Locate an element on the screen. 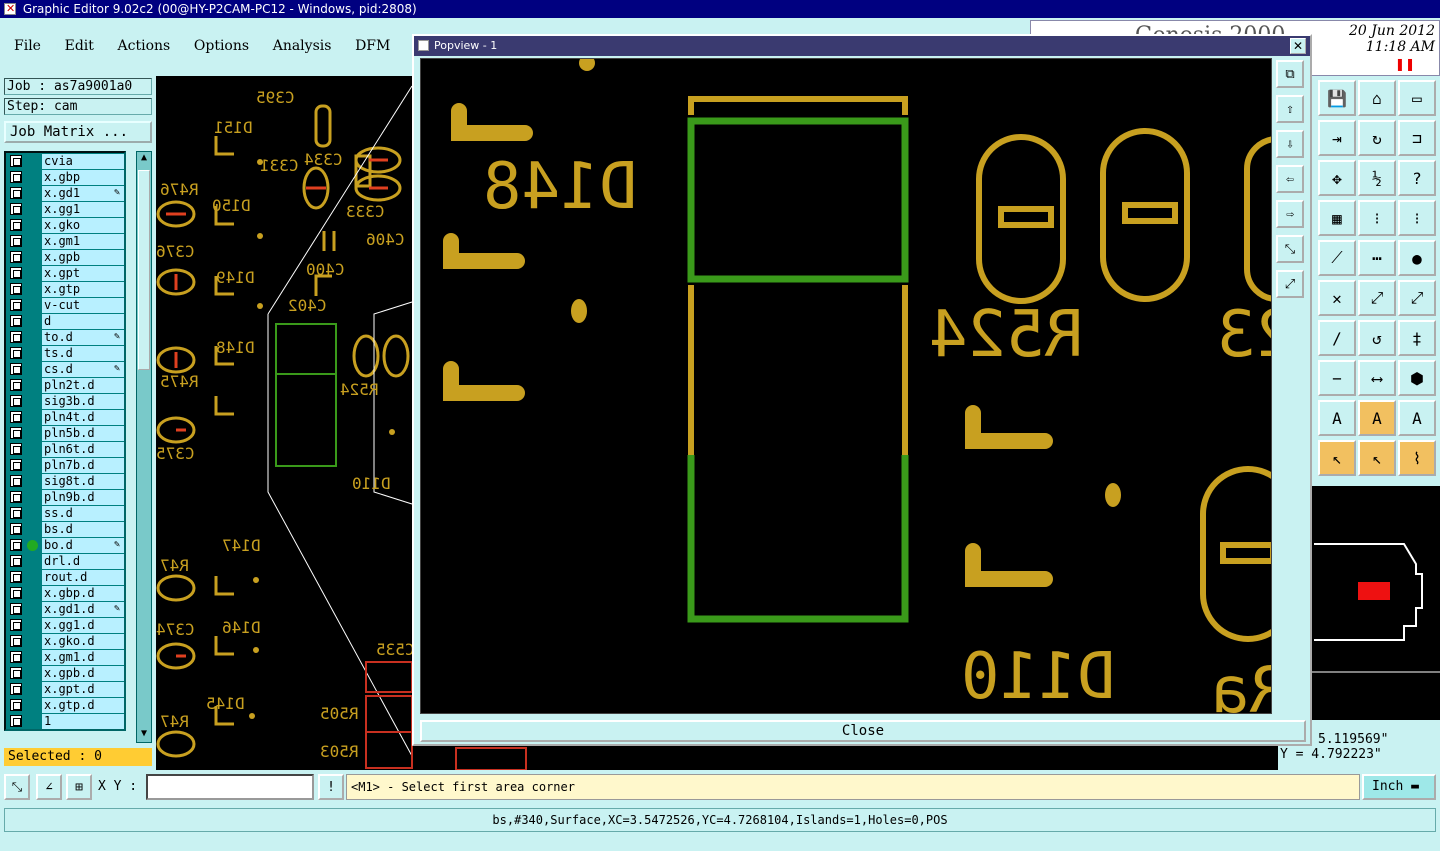  layer-name: x.gtp is located at coordinates (83, 289).